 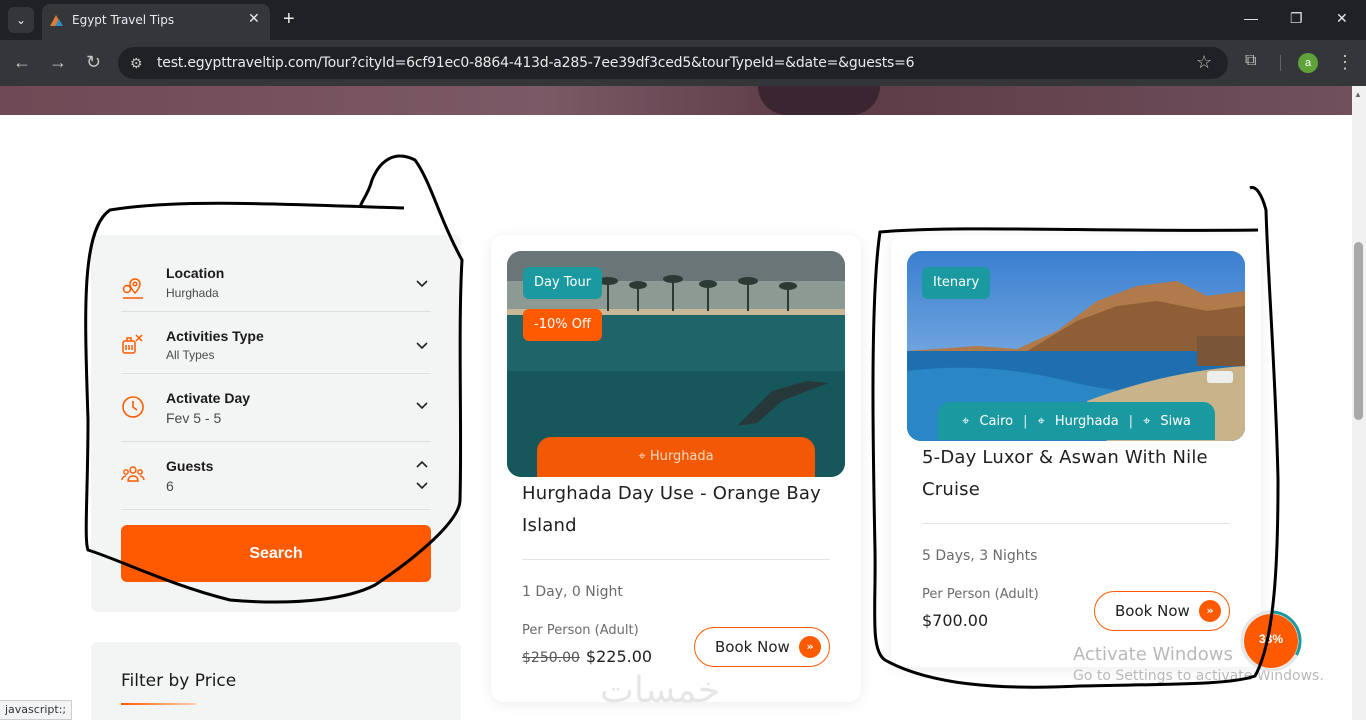 What do you see at coordinates (192, 293) in the screenshot?
I see `location-value: Hurghada` at bounding box center [192, 293].